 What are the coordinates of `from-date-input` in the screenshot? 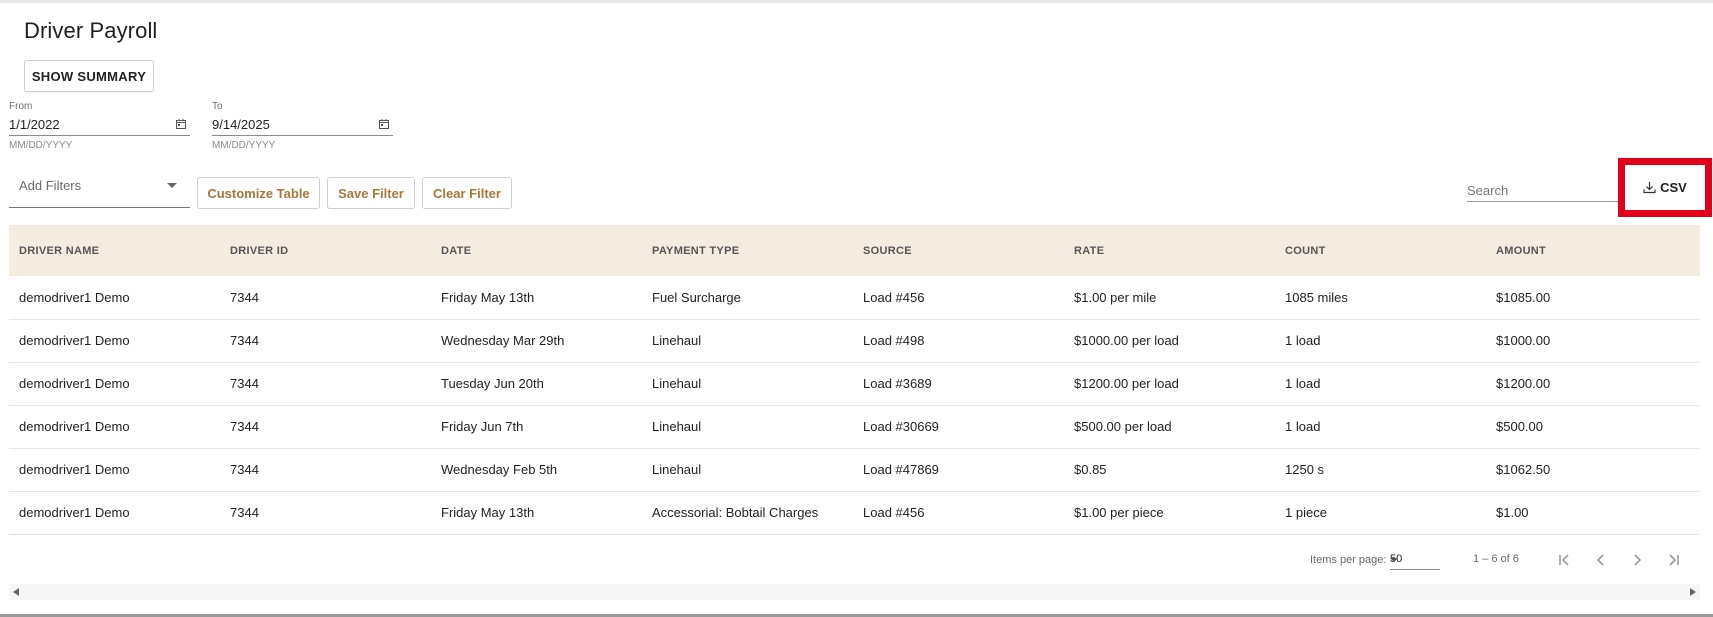 It's located at (84, 124).